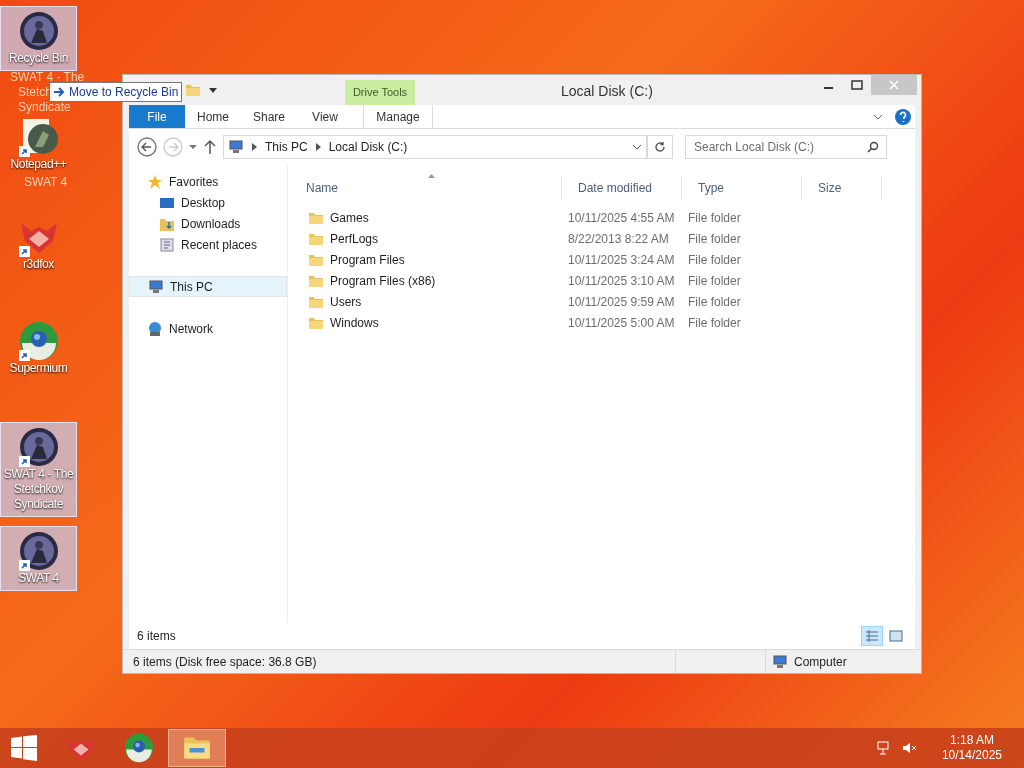 The image size is (1024, 768). Describe the element at coordinates (903, 116) in the screenshot. I see `help-icon` at that location.